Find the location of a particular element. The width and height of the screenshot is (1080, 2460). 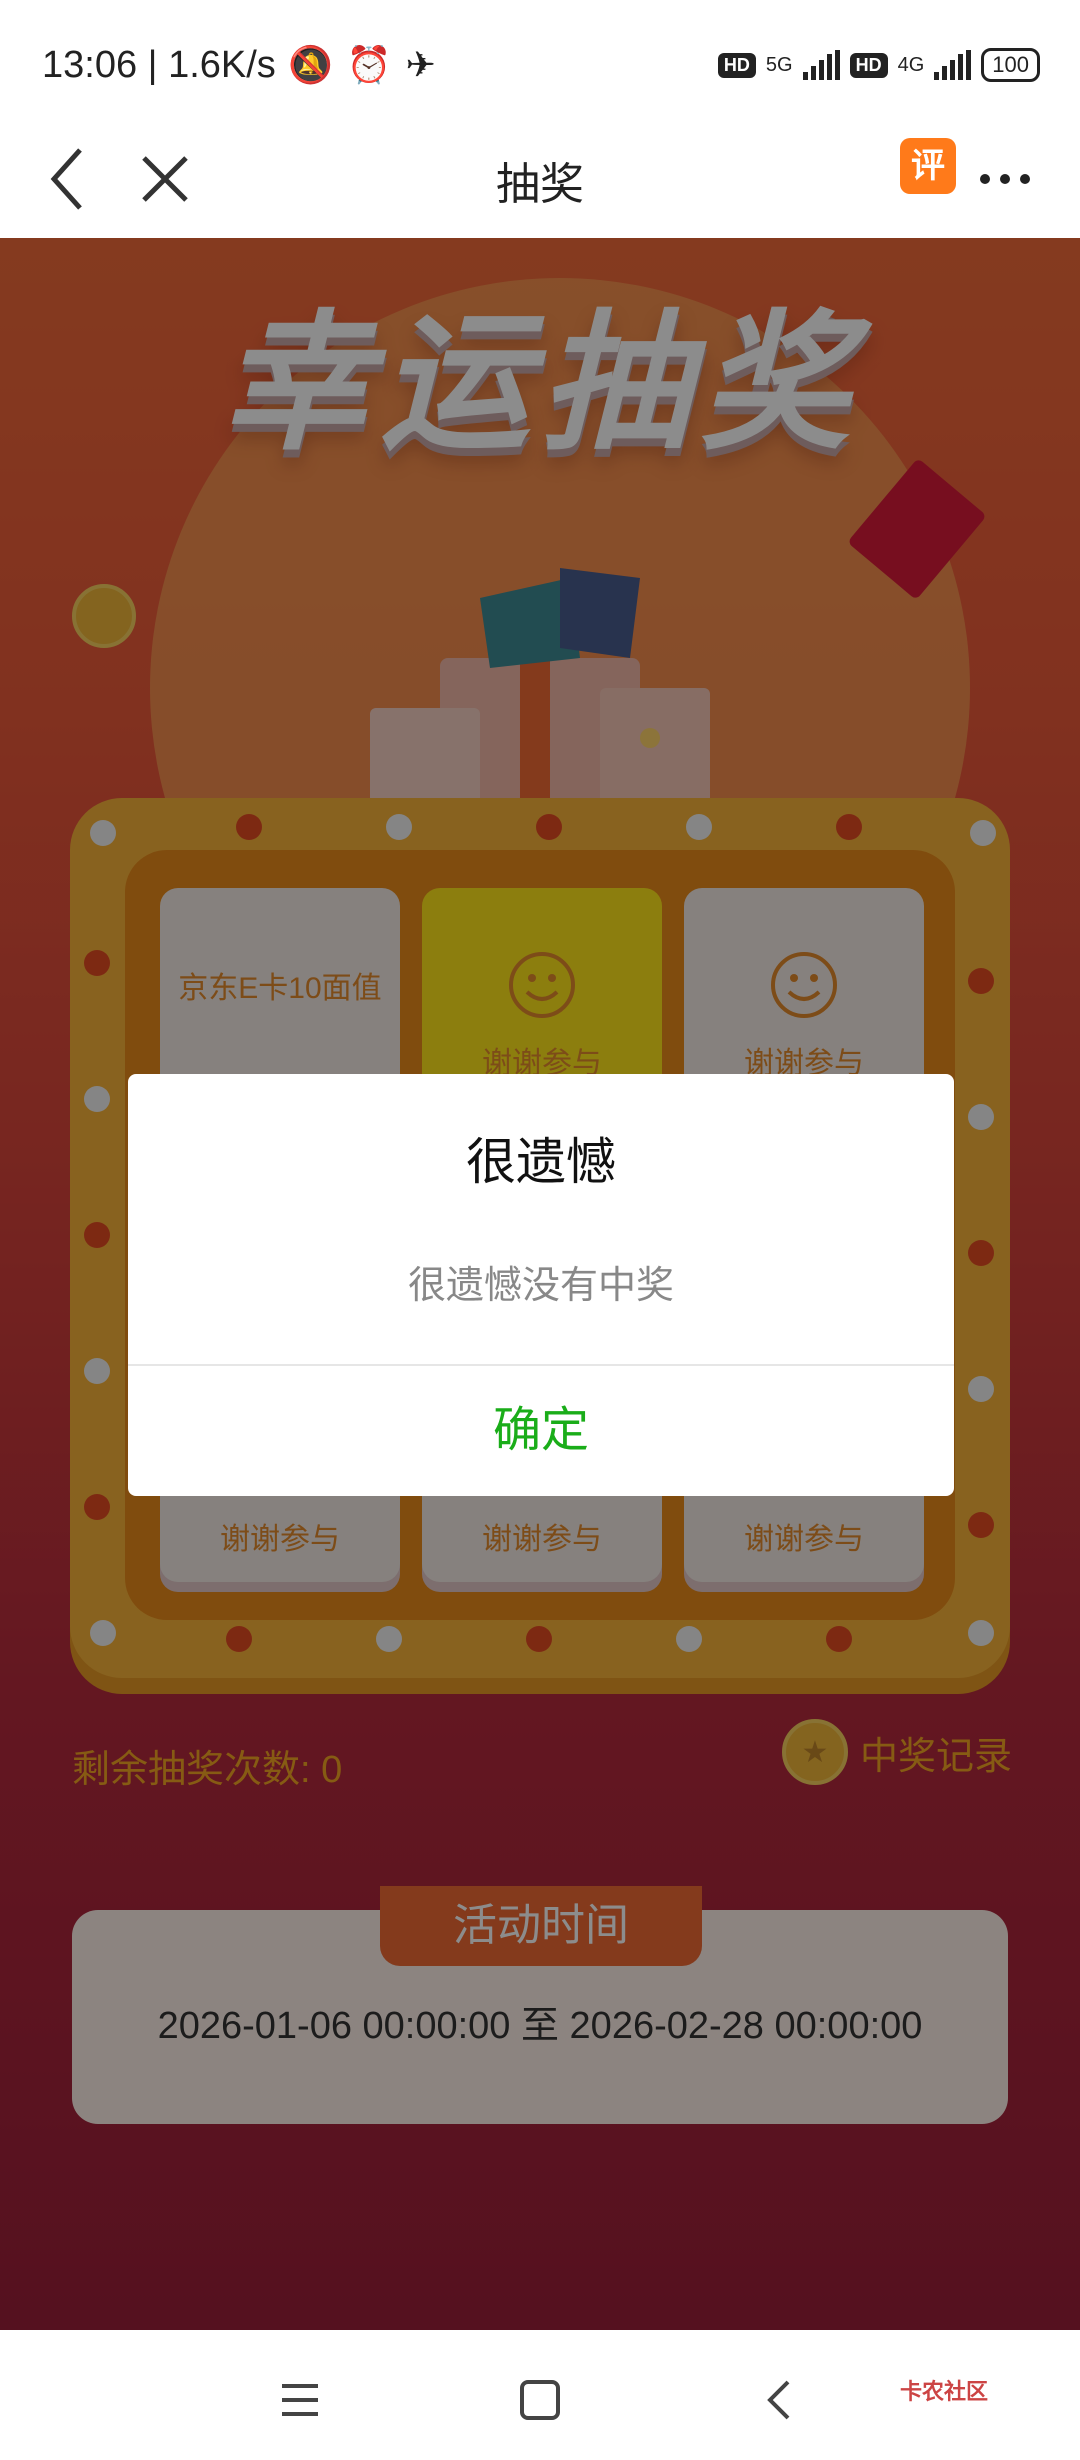

status-bar: 13:06 | 1.6K/s 🔕 ⏰ ✈ HD 5G HD 4G 100 is located at coordinates (540, 60).